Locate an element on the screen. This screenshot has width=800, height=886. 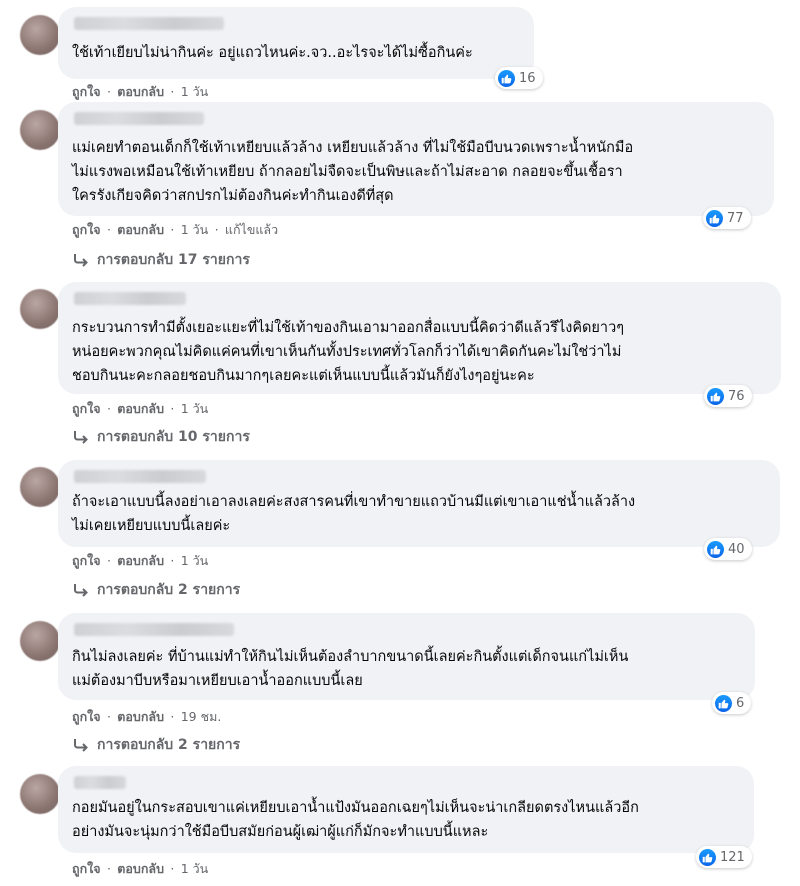
view-replies-link: การตอบกลับ 10 รายการ is located at coordinates (161, 437).